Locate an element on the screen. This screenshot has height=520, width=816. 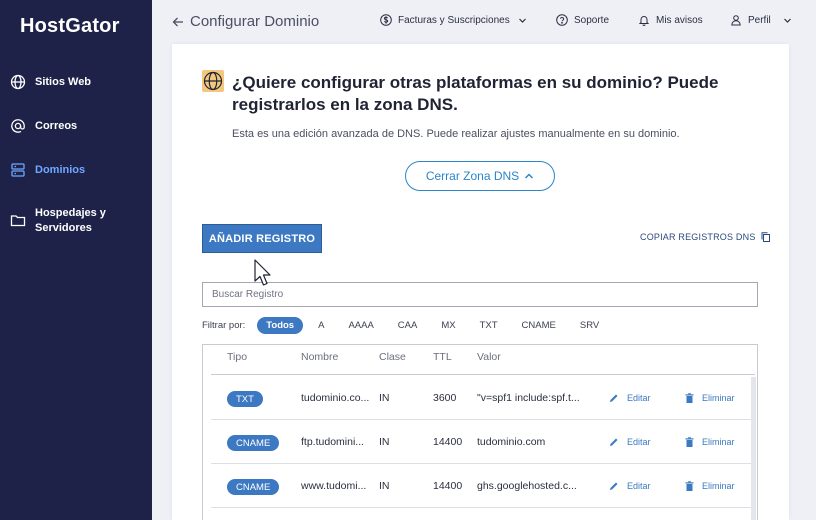
page-title: Configurar Dominio is located at coordinates (255, 21).